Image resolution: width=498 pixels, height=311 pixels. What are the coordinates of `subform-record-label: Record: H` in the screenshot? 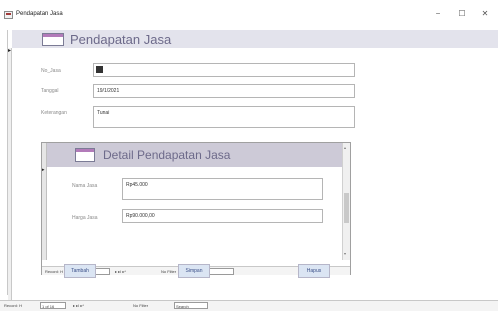 It's located at (54, 271).